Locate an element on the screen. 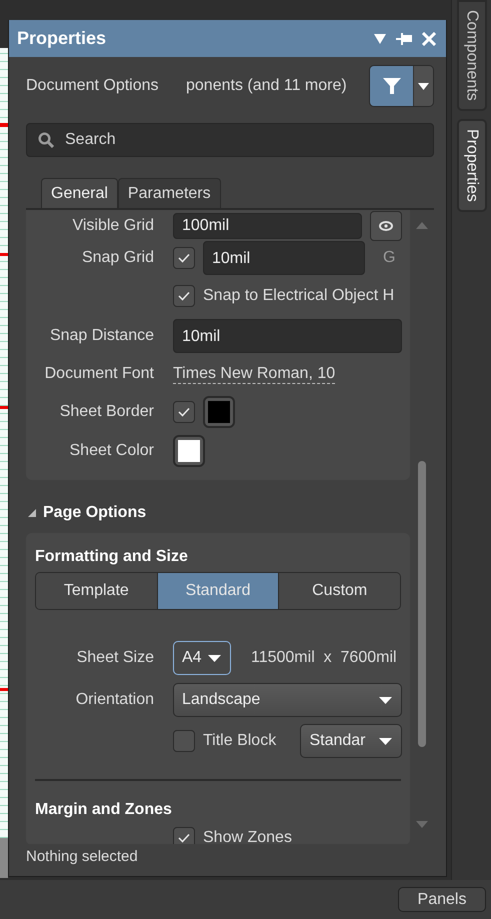 The height and width of the screenshot is (919, 491). close-button is located at coordinates (429, 39).